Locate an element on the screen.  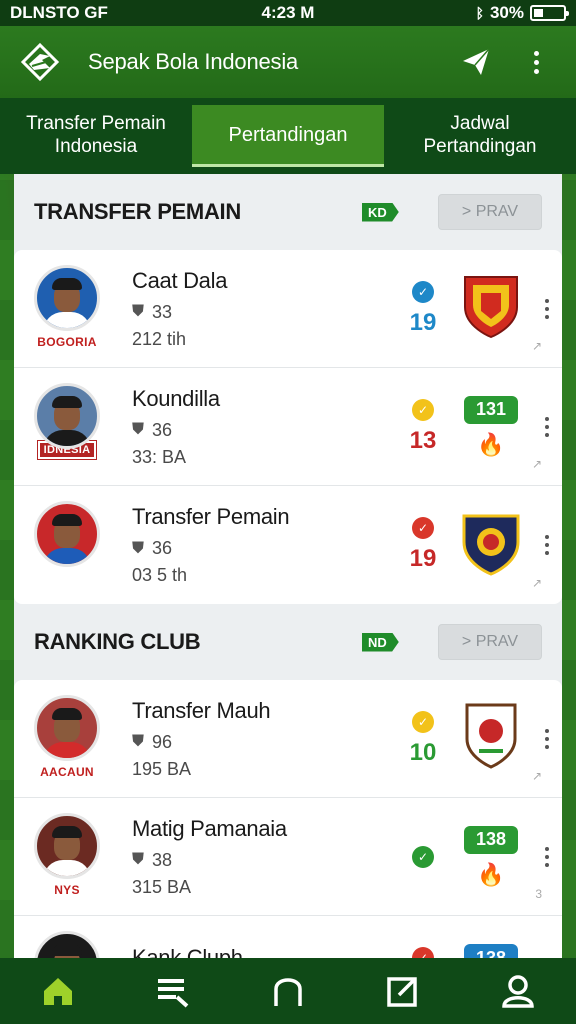
home-icon is located at coordinates (57, 991).